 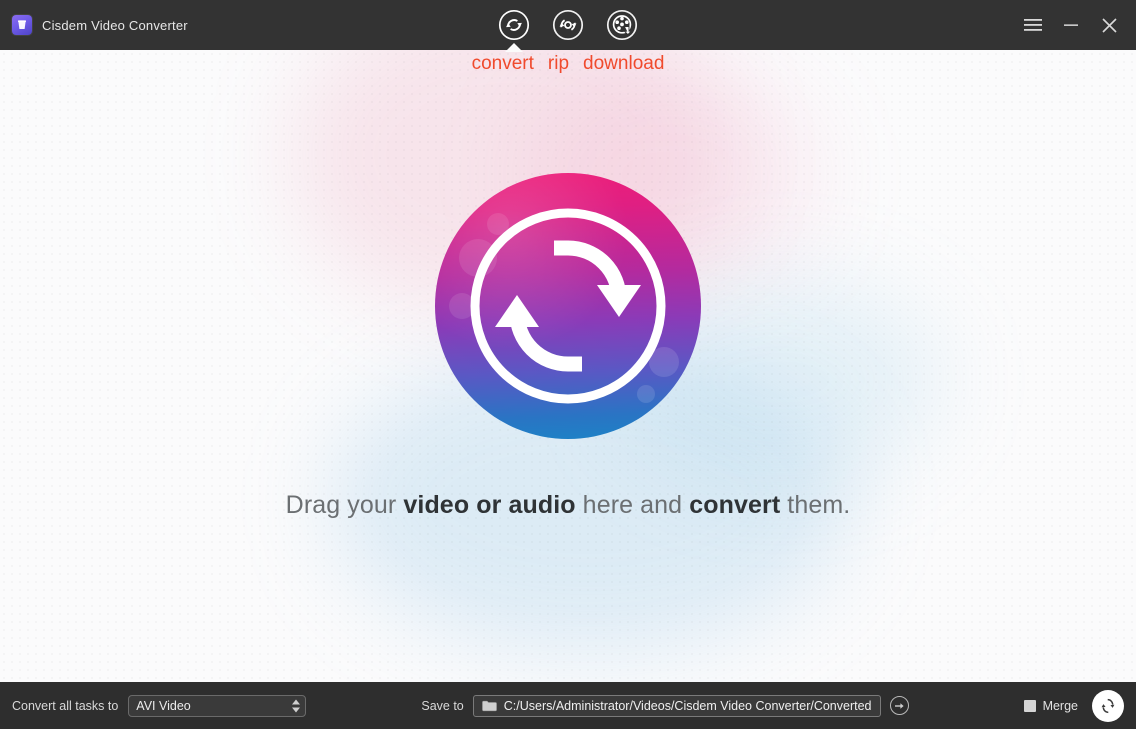 What do you see at coordinates (1029, 705) in the screenshot?
I see `merge-checkbox` at bounding box center [1029, 705].